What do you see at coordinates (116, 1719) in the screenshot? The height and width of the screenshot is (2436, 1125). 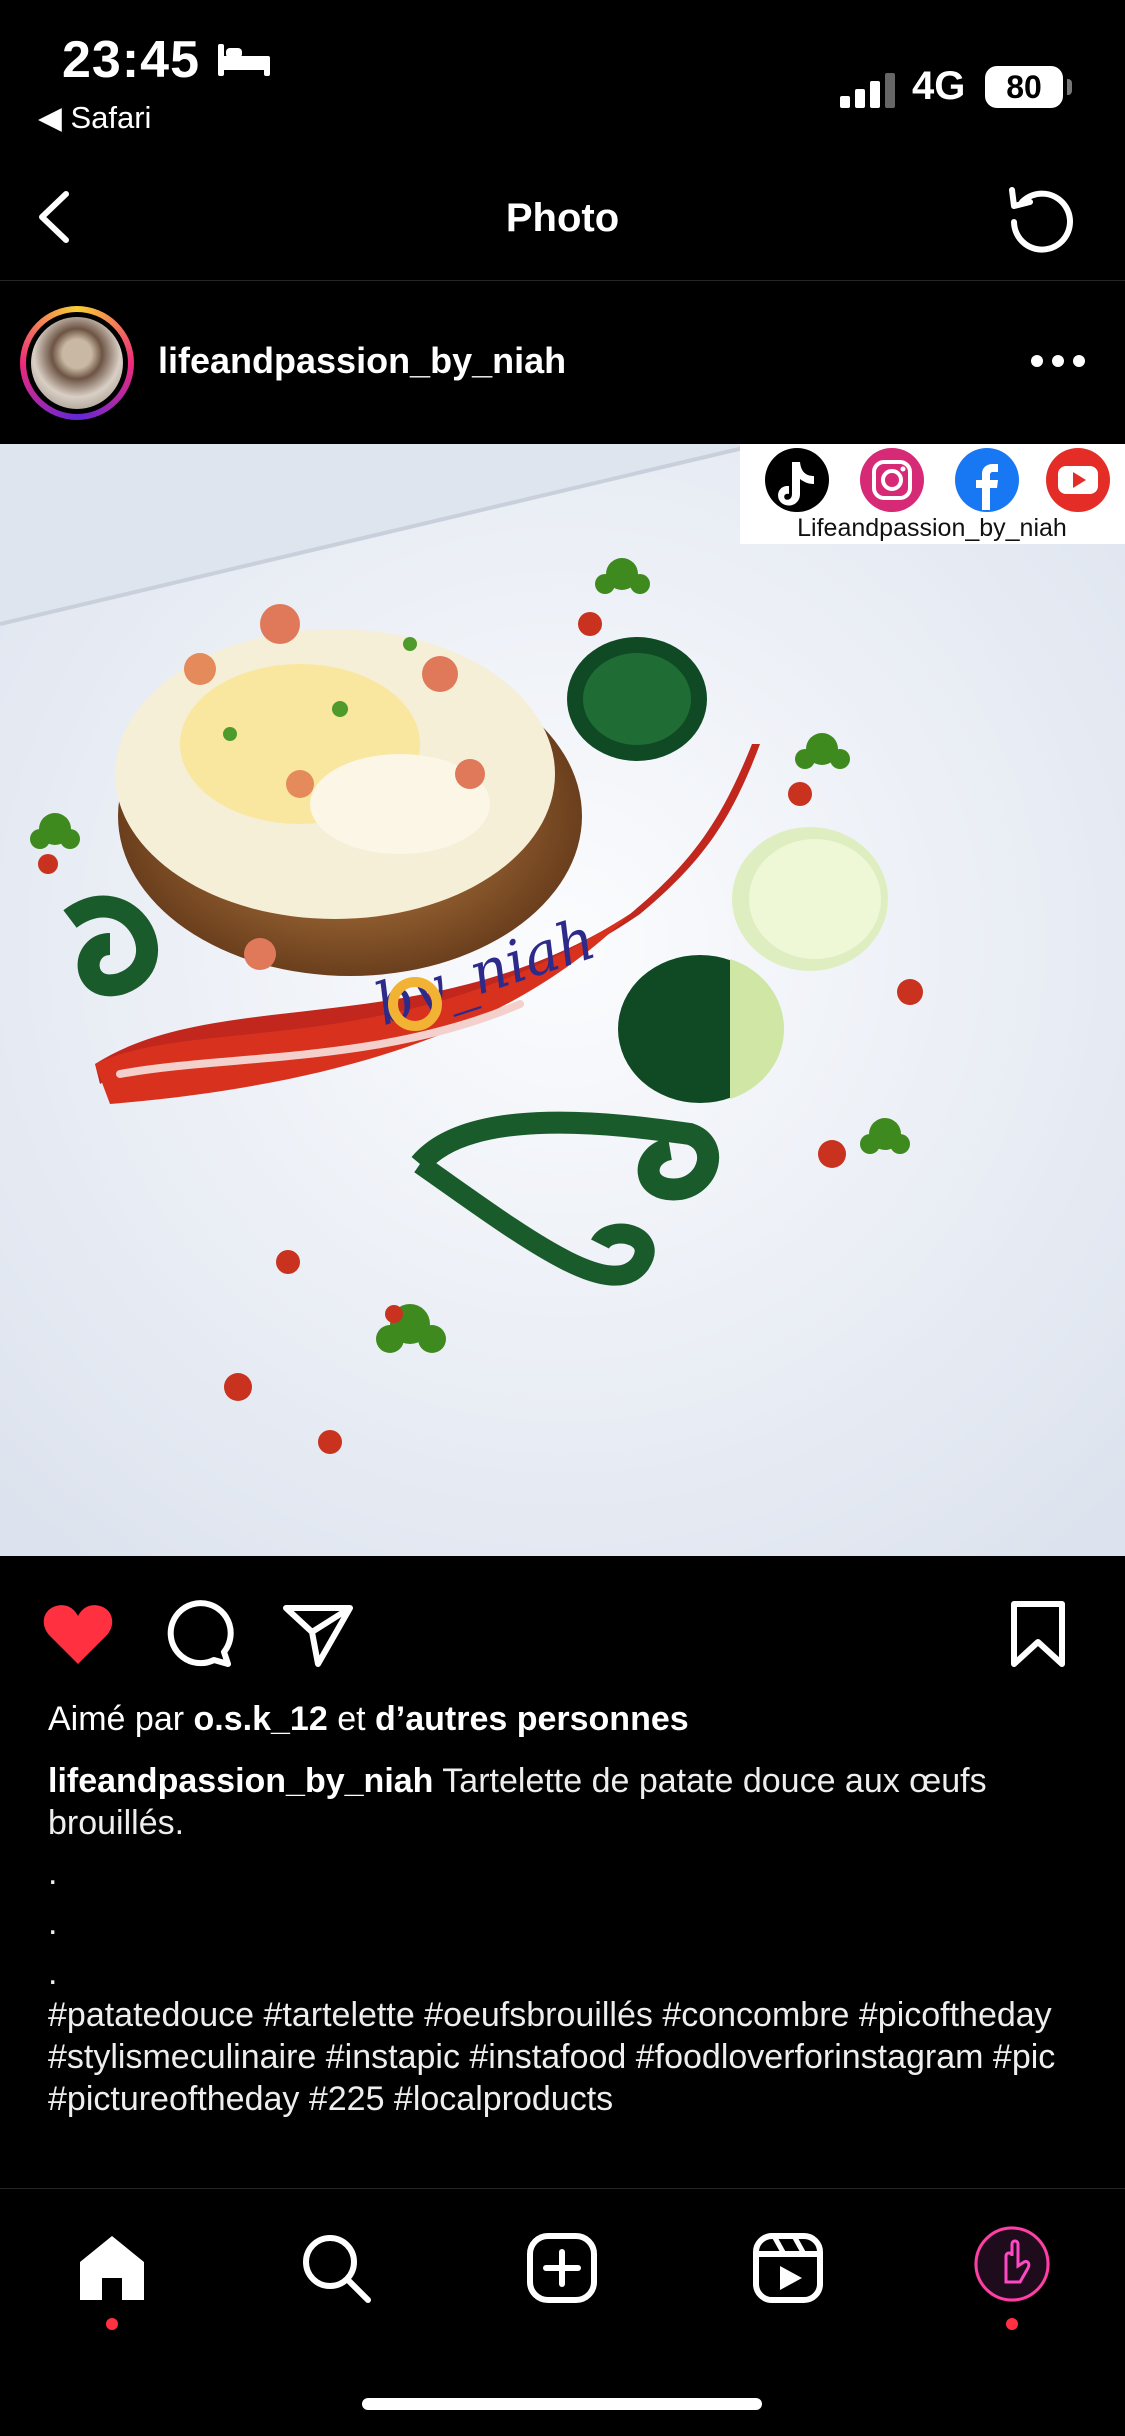 I see `likes-prefix: Aimé par` at bounding box center [116, 1719].